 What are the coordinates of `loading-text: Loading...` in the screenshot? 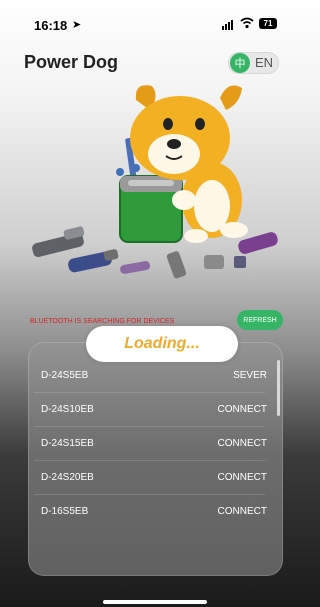 It's located at (162, 343).